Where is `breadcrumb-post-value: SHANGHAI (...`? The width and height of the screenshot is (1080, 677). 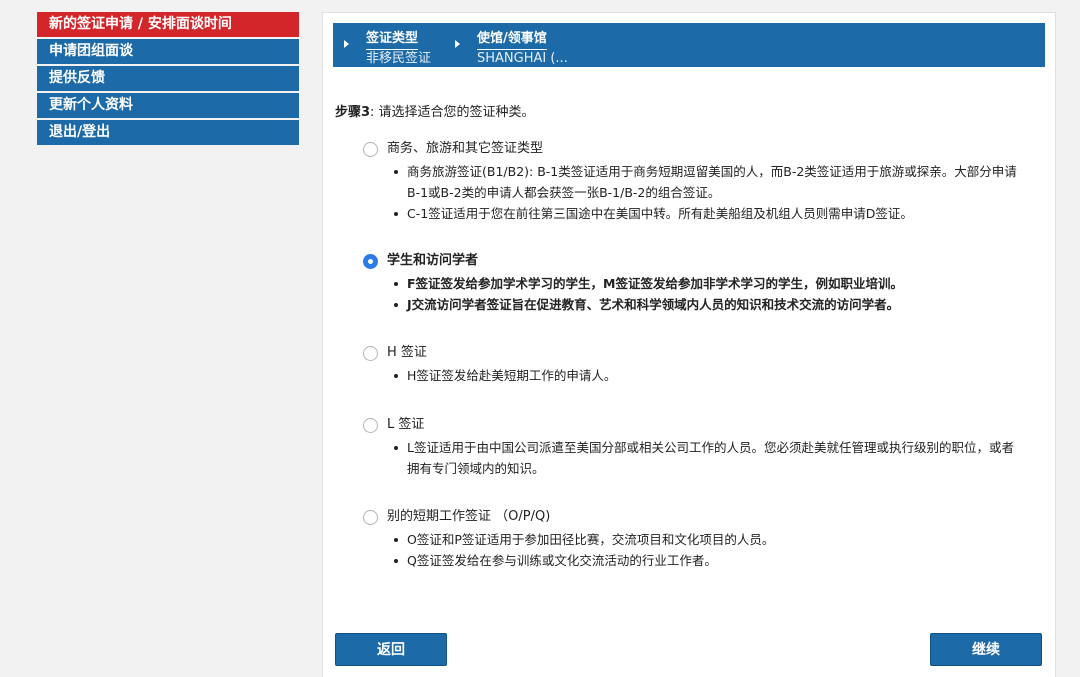
breadcrumb-post-value: SHANGHAI (... is located at coordinates (522, 58).